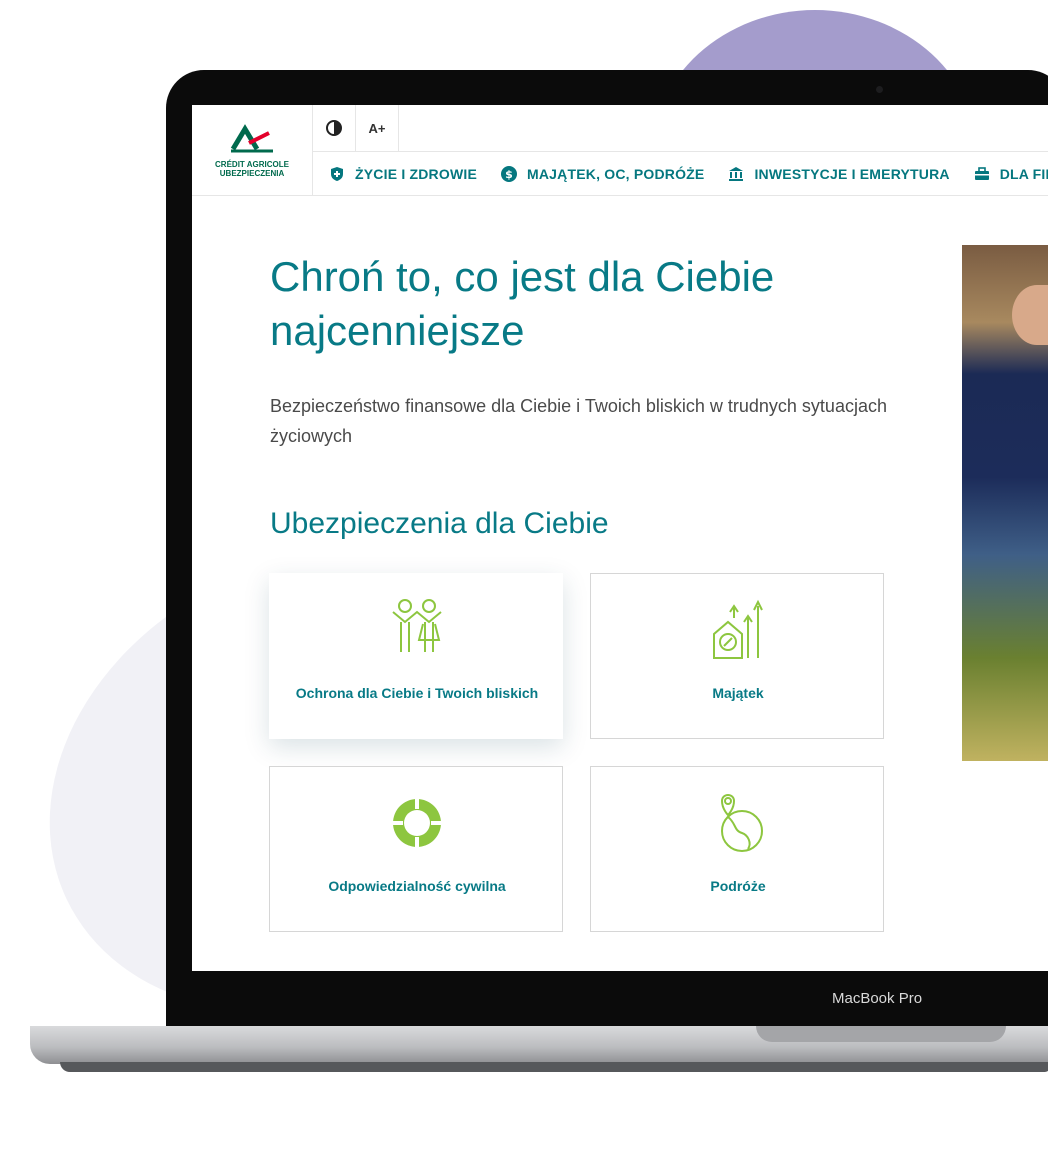 The height and width of the screenshot is (1152, 1048). What do you see at coordinates (879, 89) in the screenshot?
I see `camera-dot` at bounding box center [879, 89].